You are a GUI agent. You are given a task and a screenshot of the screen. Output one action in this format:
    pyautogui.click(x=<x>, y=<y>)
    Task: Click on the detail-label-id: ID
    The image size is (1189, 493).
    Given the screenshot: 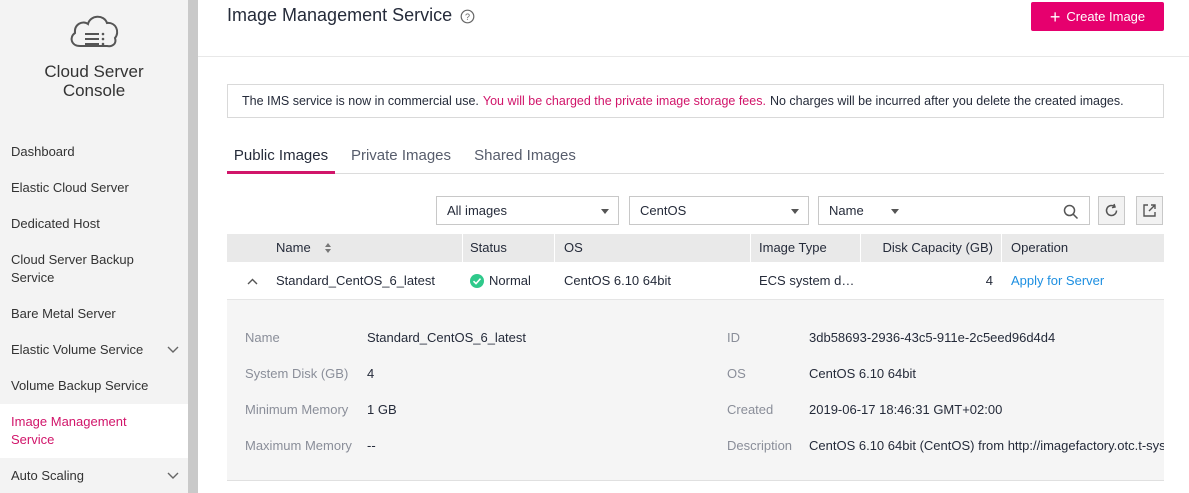 What is the action you would take?
    pyautogui.click(x=733, y=337)
    